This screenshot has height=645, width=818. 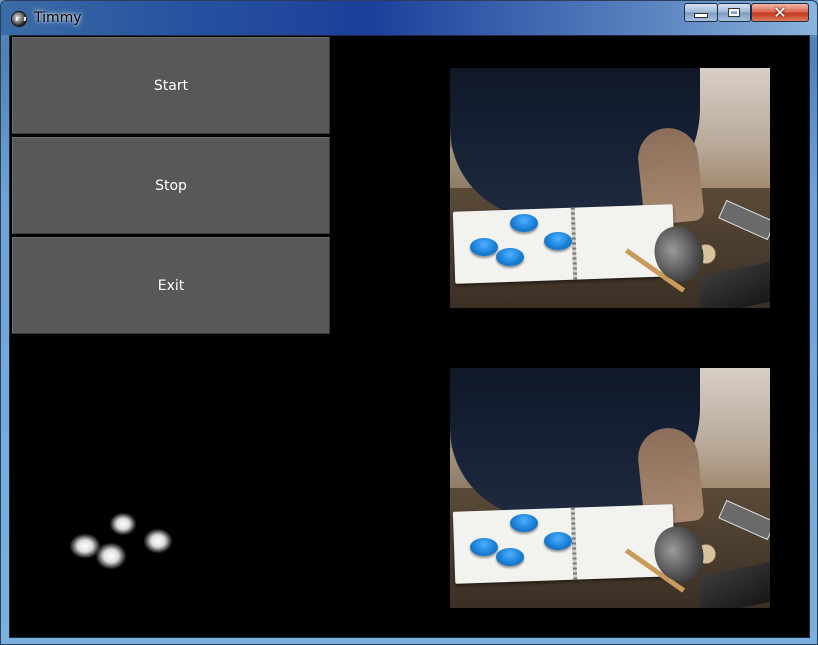 I want to click on start-button: Start, so click(x=171, y=85).